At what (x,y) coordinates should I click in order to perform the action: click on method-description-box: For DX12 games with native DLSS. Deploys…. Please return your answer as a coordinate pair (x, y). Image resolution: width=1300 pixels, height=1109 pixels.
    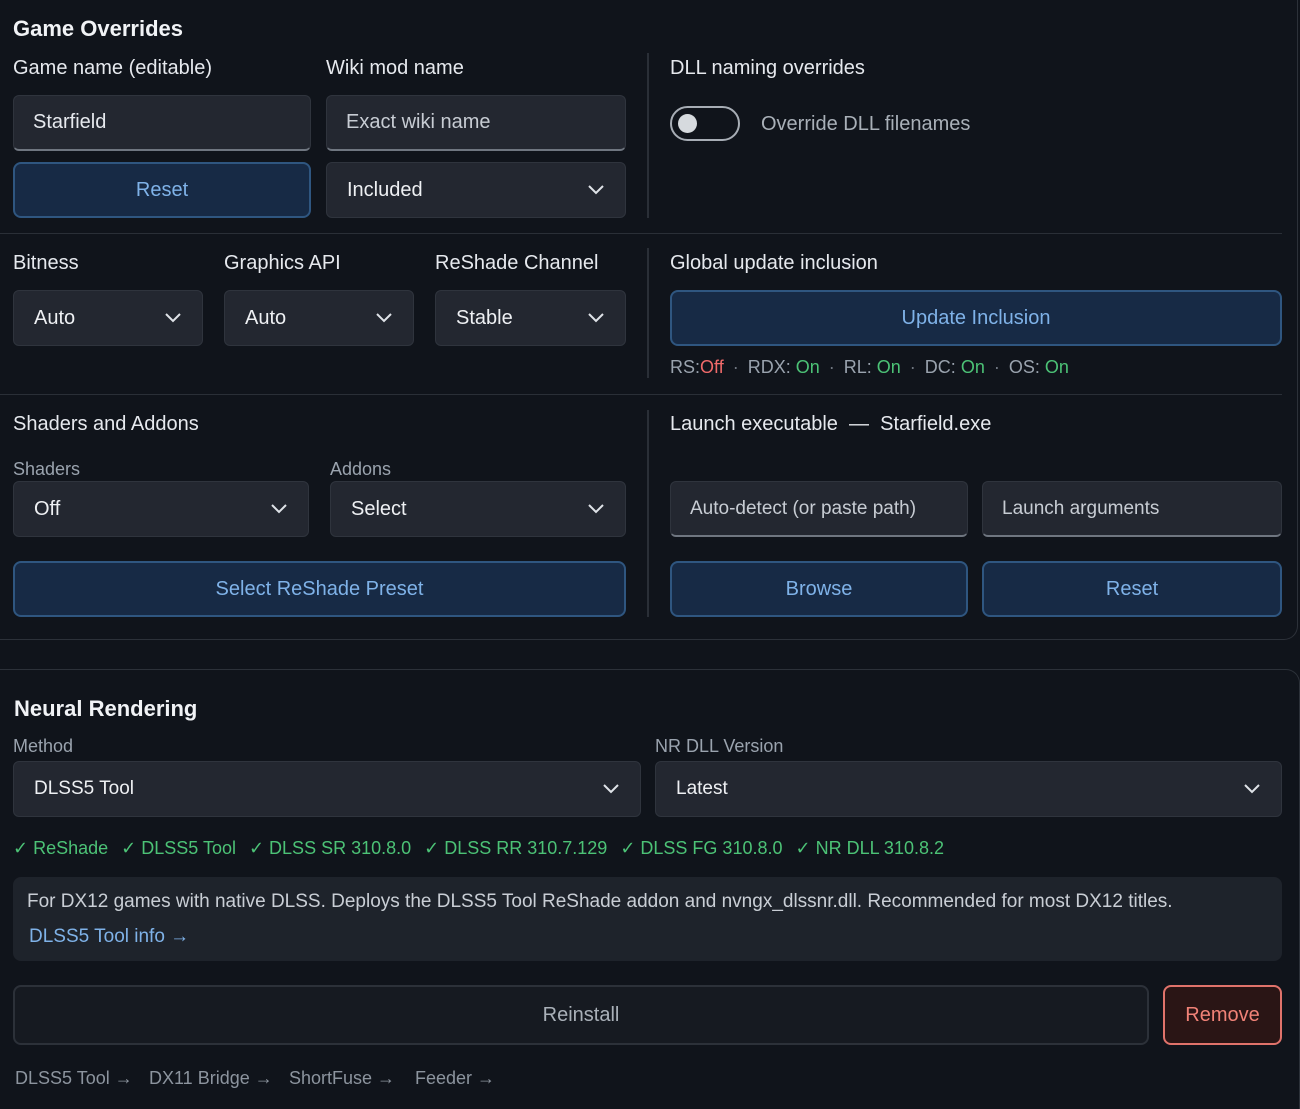
    Looking at the image, I should click on (647, 919).